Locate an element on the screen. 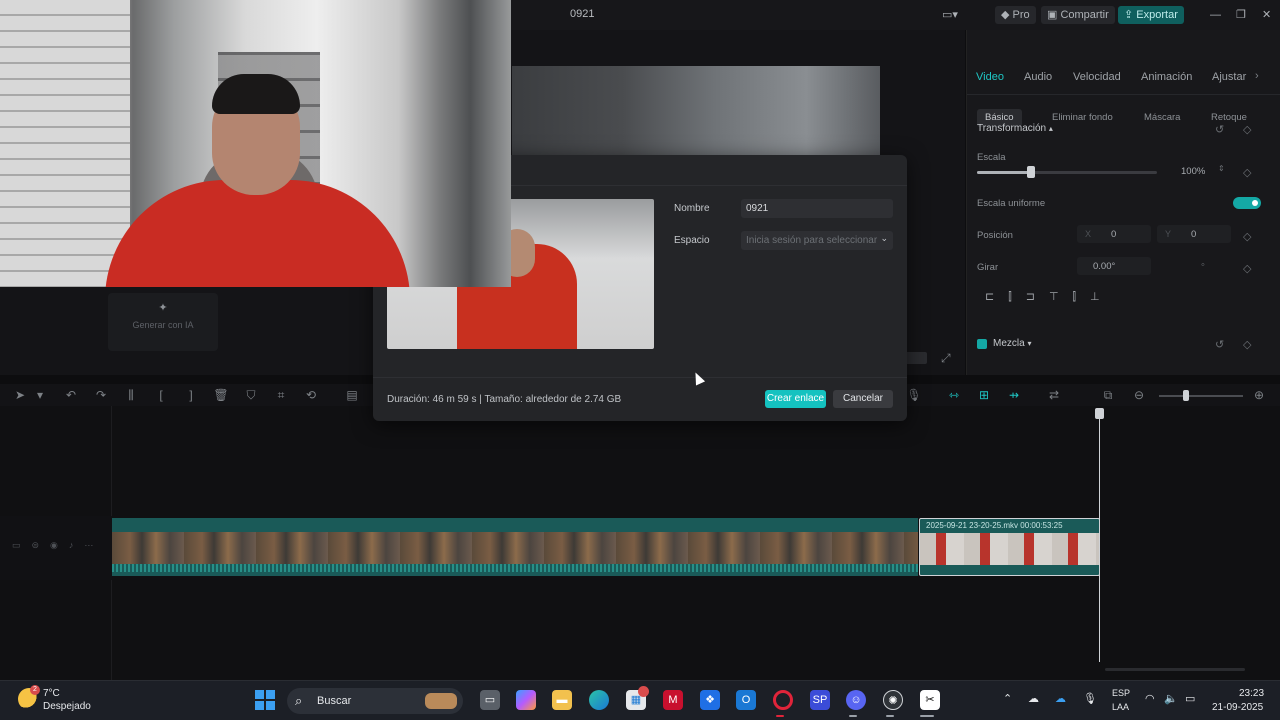 This screenshot has height=720, width=1280. zoom-slider is located at coordinates (1201, 396).